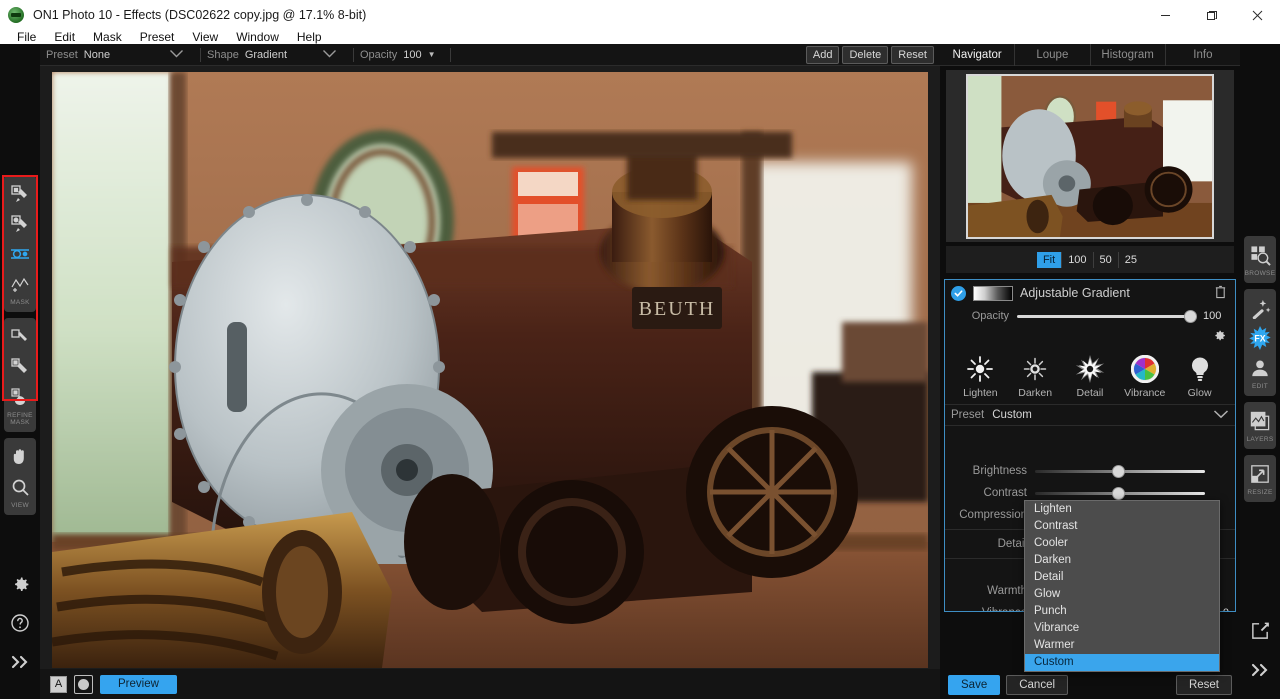 This screenshot has height=699, width=1280. Describe the element at coordinates (1211, 15) in the screenshot. I see `maximize-button` at that location.